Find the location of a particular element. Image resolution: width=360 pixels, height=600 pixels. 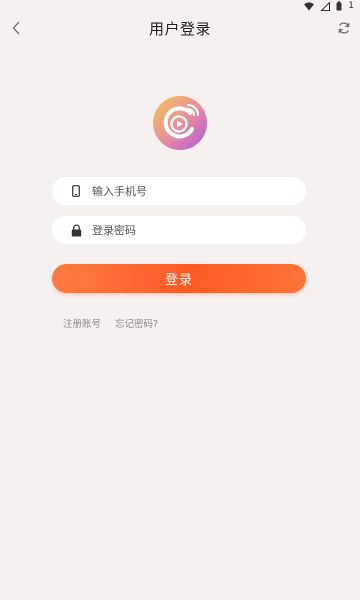

status-bar: 1 is located at coordinates (180, 6).